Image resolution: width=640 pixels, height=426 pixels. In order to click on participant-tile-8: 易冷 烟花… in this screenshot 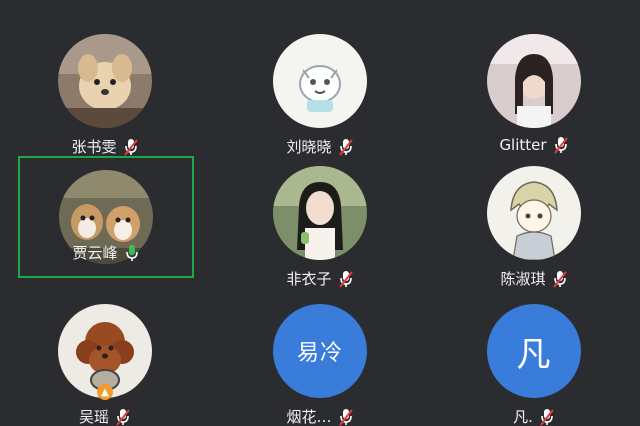, I will do `click(320, 365)`.